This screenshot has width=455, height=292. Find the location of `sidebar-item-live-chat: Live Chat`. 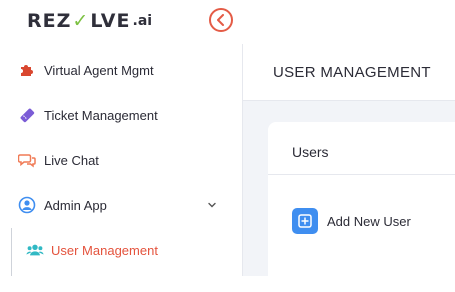

sidebar-item-live-chat: Live Chat is located at coordinates (121, 160).